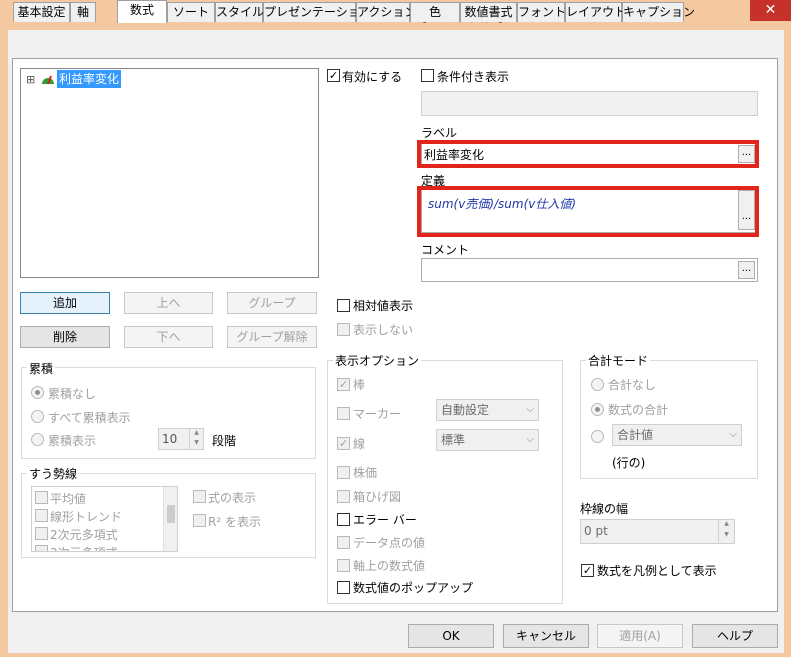  Describe the element at coordinates (169, 173) in the screenshot. I see `expression-tree: ⊞ 利益率変化` at that location.